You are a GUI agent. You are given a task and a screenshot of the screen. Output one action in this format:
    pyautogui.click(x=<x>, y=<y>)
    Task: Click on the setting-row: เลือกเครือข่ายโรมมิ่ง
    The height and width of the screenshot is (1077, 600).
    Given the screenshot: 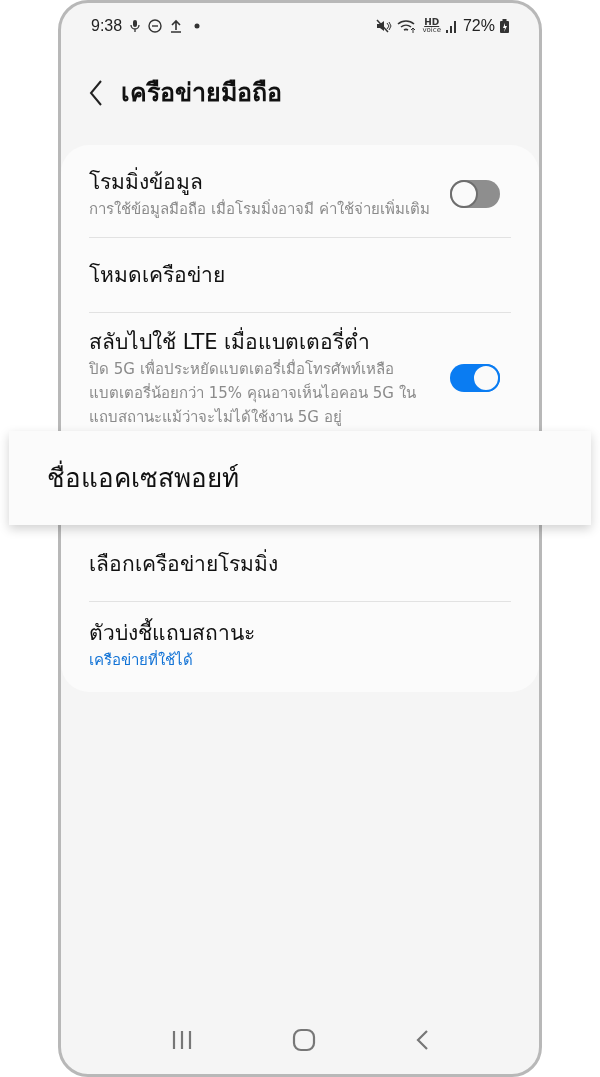 What is the action you would take?
    pyautogui.click(x=300, y=564)
    